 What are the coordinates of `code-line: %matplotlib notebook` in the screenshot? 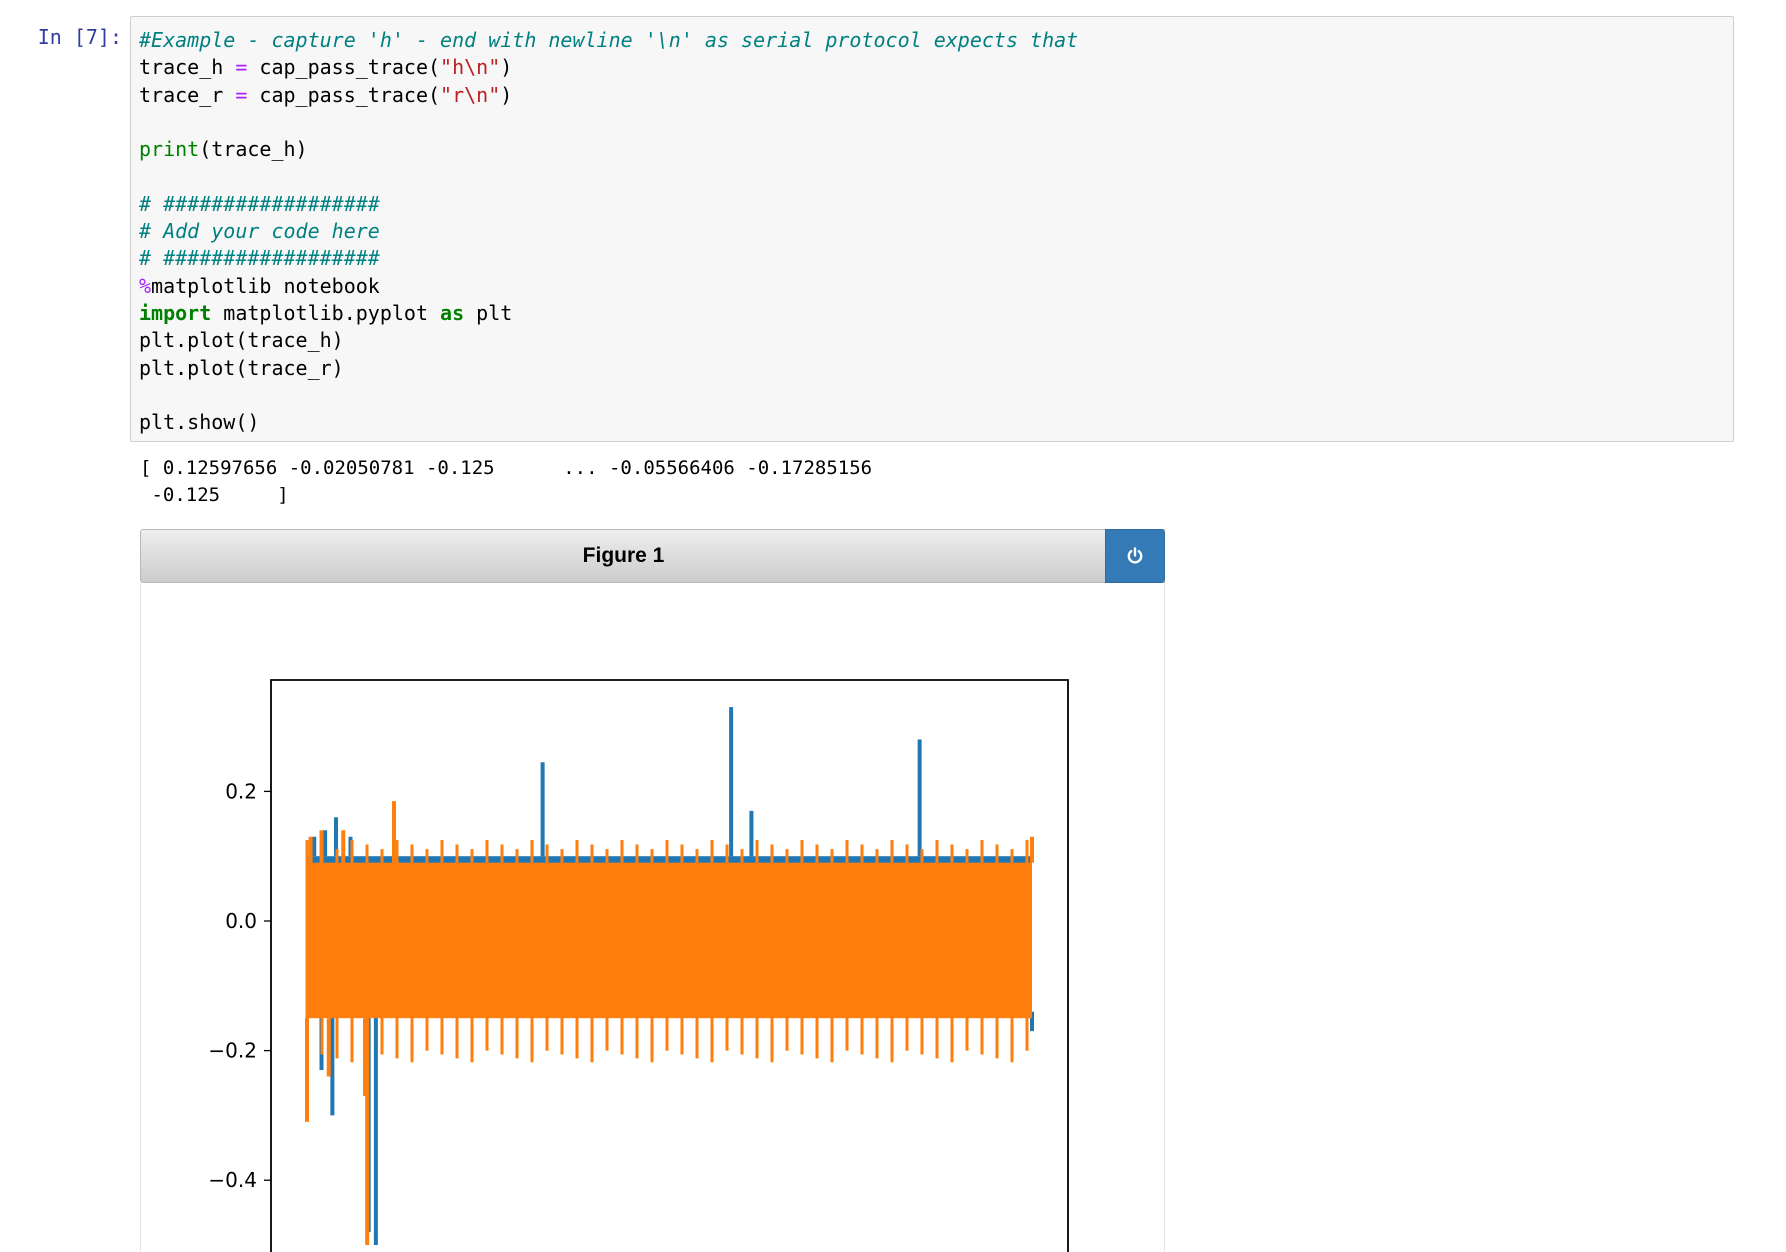 It's located at (608, 286).